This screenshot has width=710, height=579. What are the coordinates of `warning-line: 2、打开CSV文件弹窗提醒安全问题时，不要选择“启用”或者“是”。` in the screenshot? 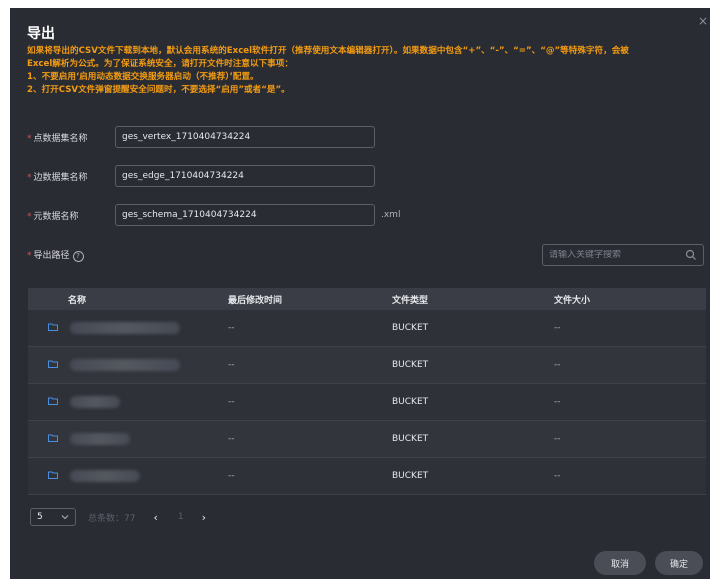 It's located at (158, 90).